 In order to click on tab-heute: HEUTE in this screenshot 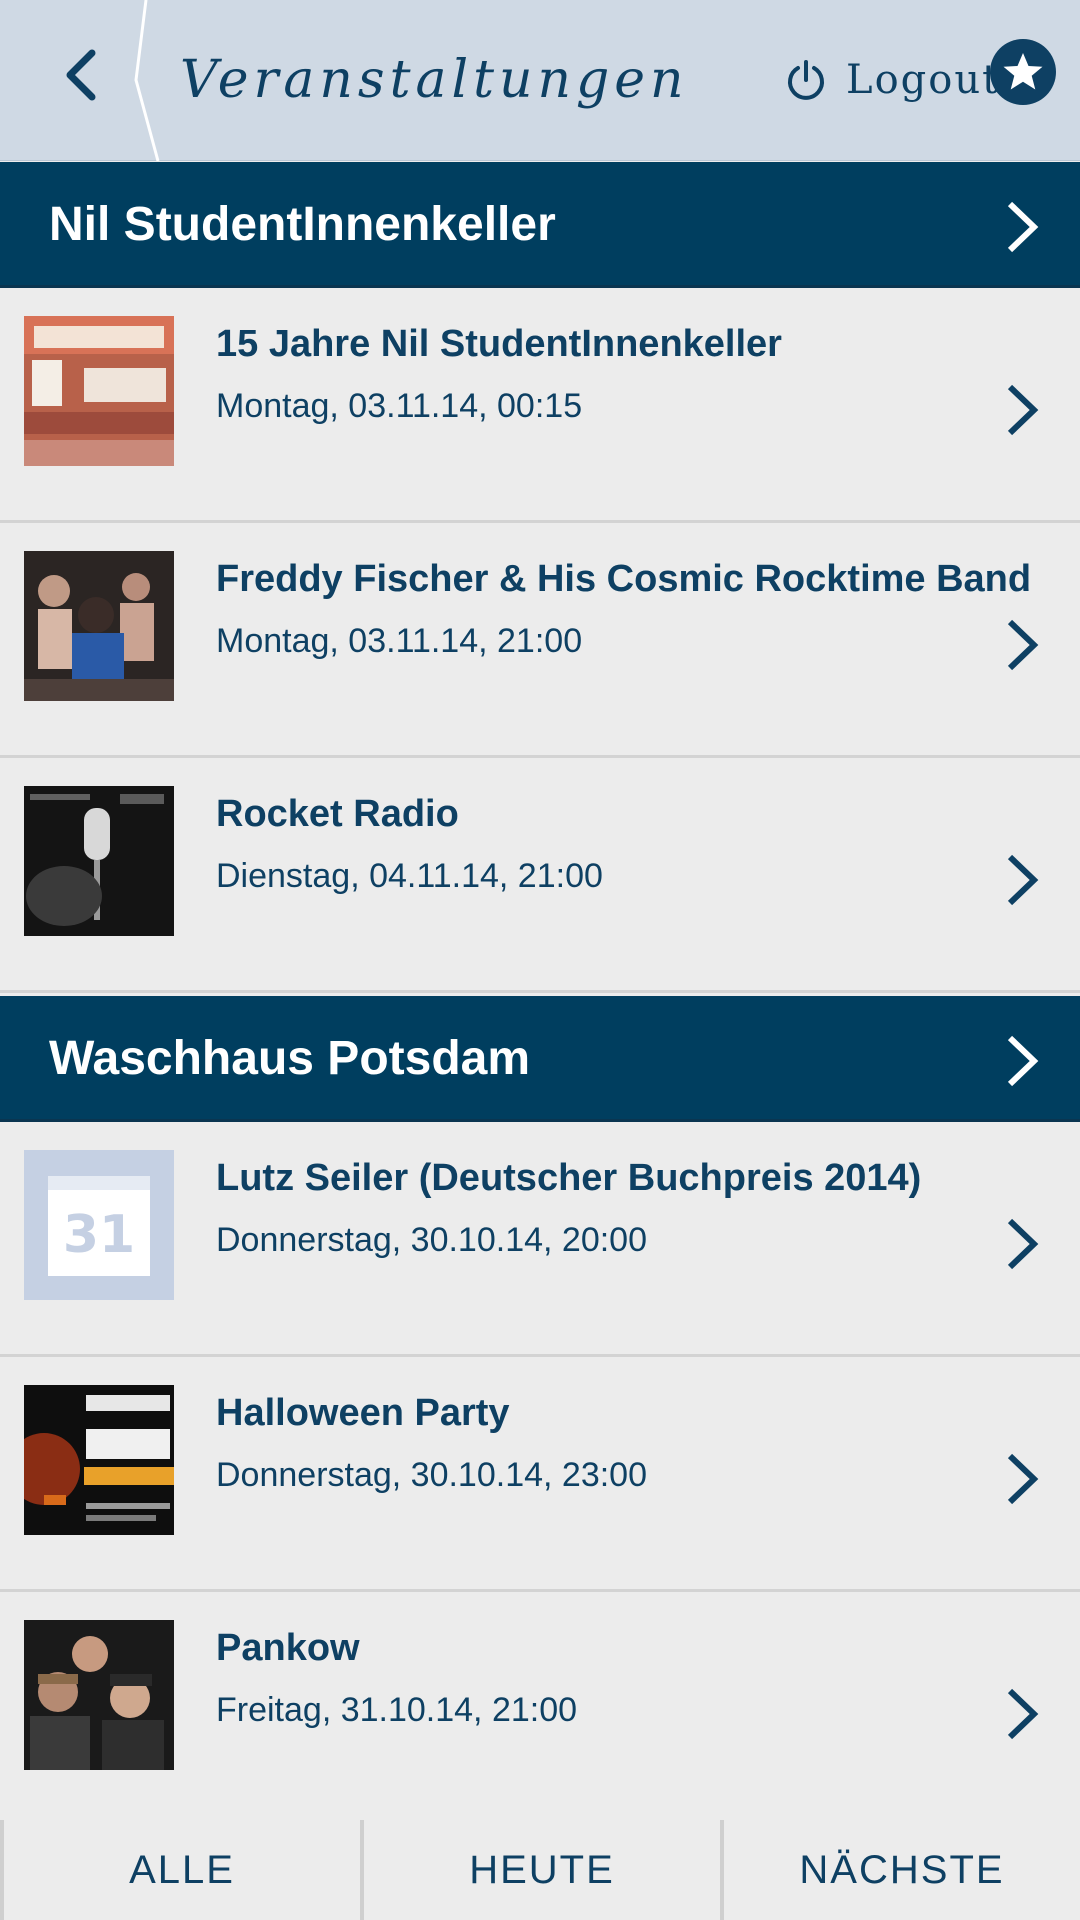, I will do `click(540, 1870)`.